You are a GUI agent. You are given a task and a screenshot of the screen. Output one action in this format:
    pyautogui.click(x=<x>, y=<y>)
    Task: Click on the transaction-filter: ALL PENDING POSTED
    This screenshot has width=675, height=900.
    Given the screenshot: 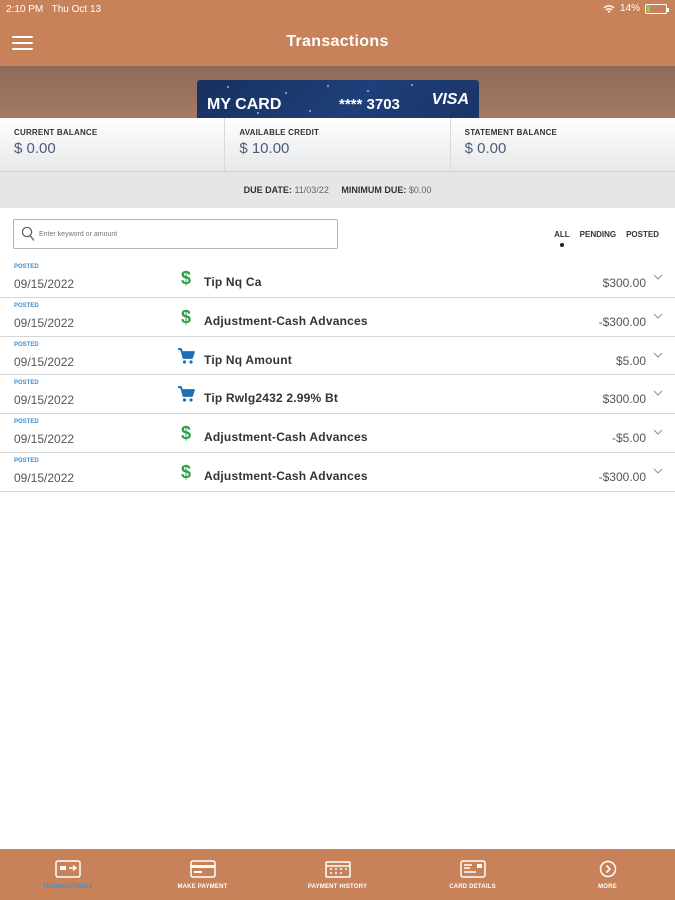 What is the action you would take?
    pyautogui.click(x=606, y=238)
    